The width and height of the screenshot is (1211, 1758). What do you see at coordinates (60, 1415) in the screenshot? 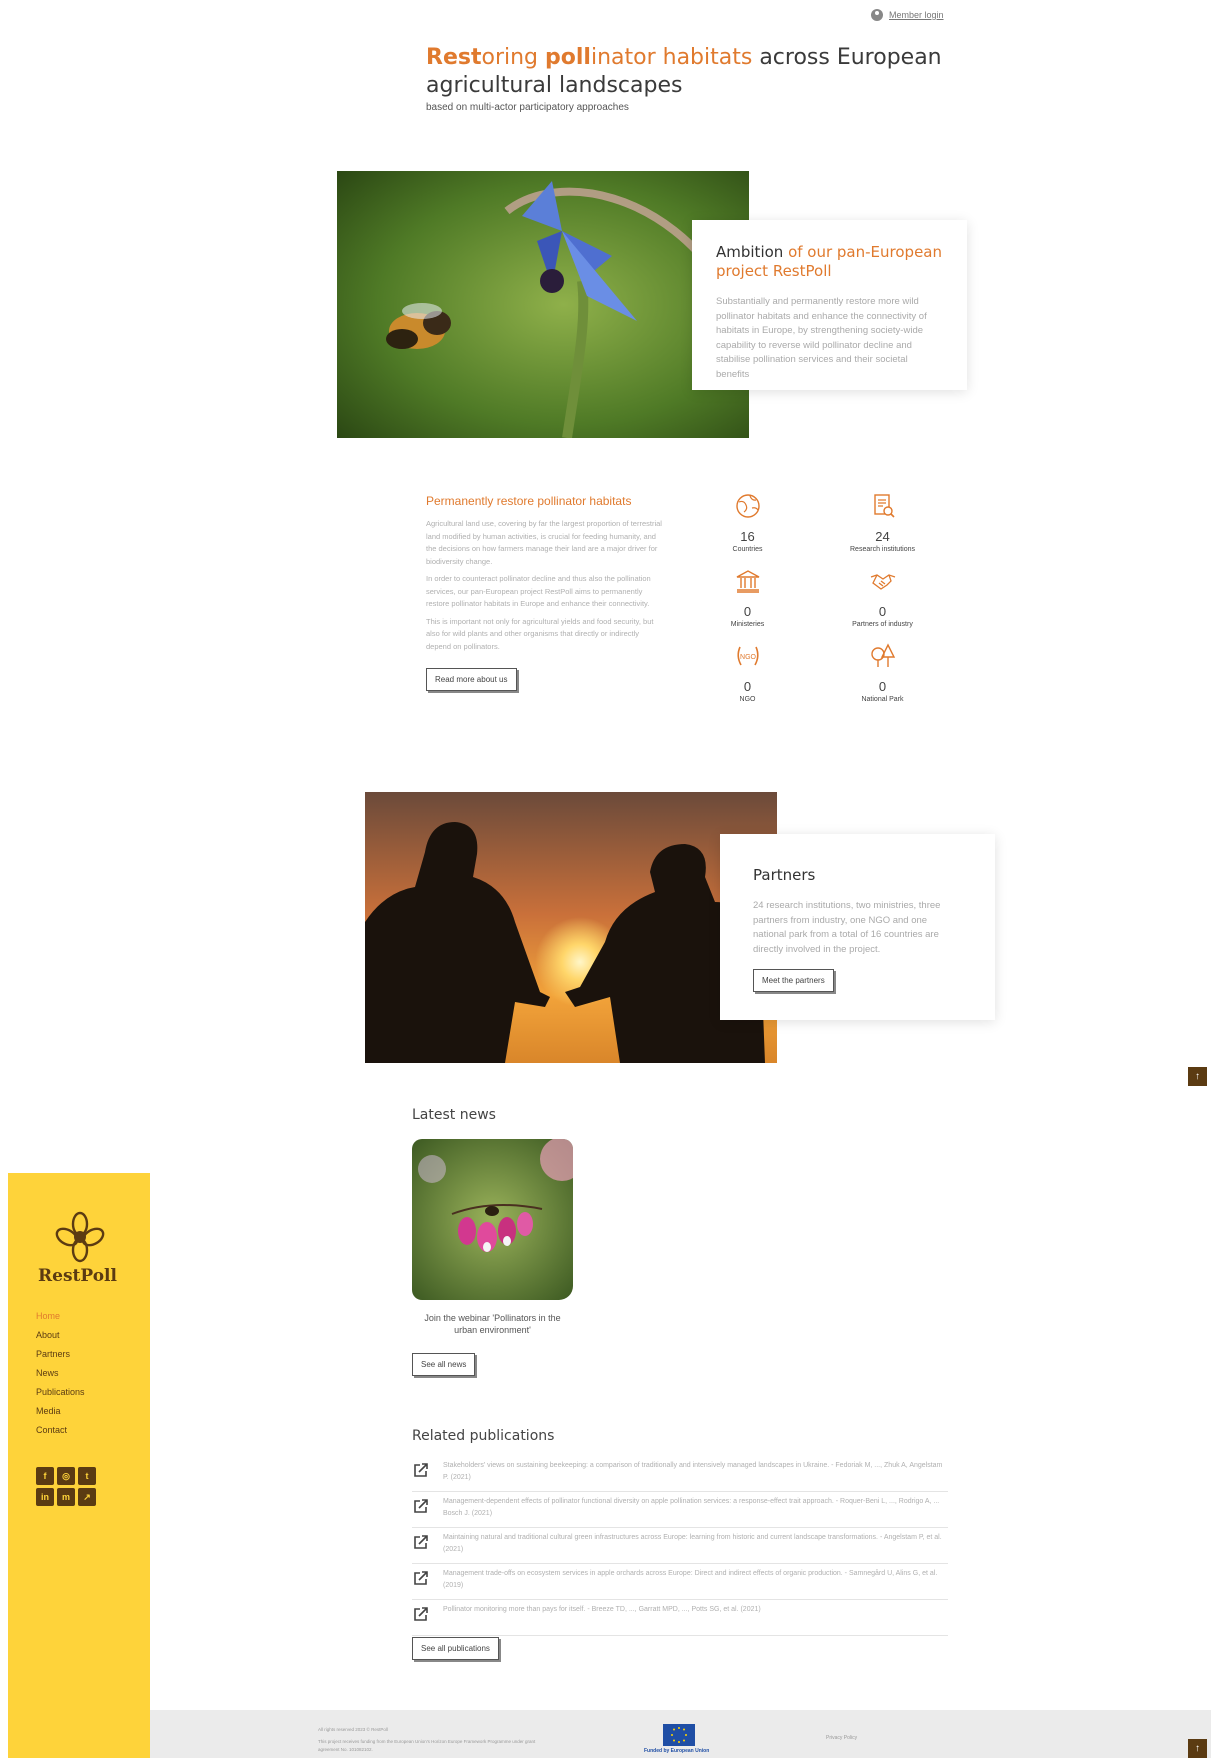
I see `nav-item-media: Media` at bounding box center [60, 1415].